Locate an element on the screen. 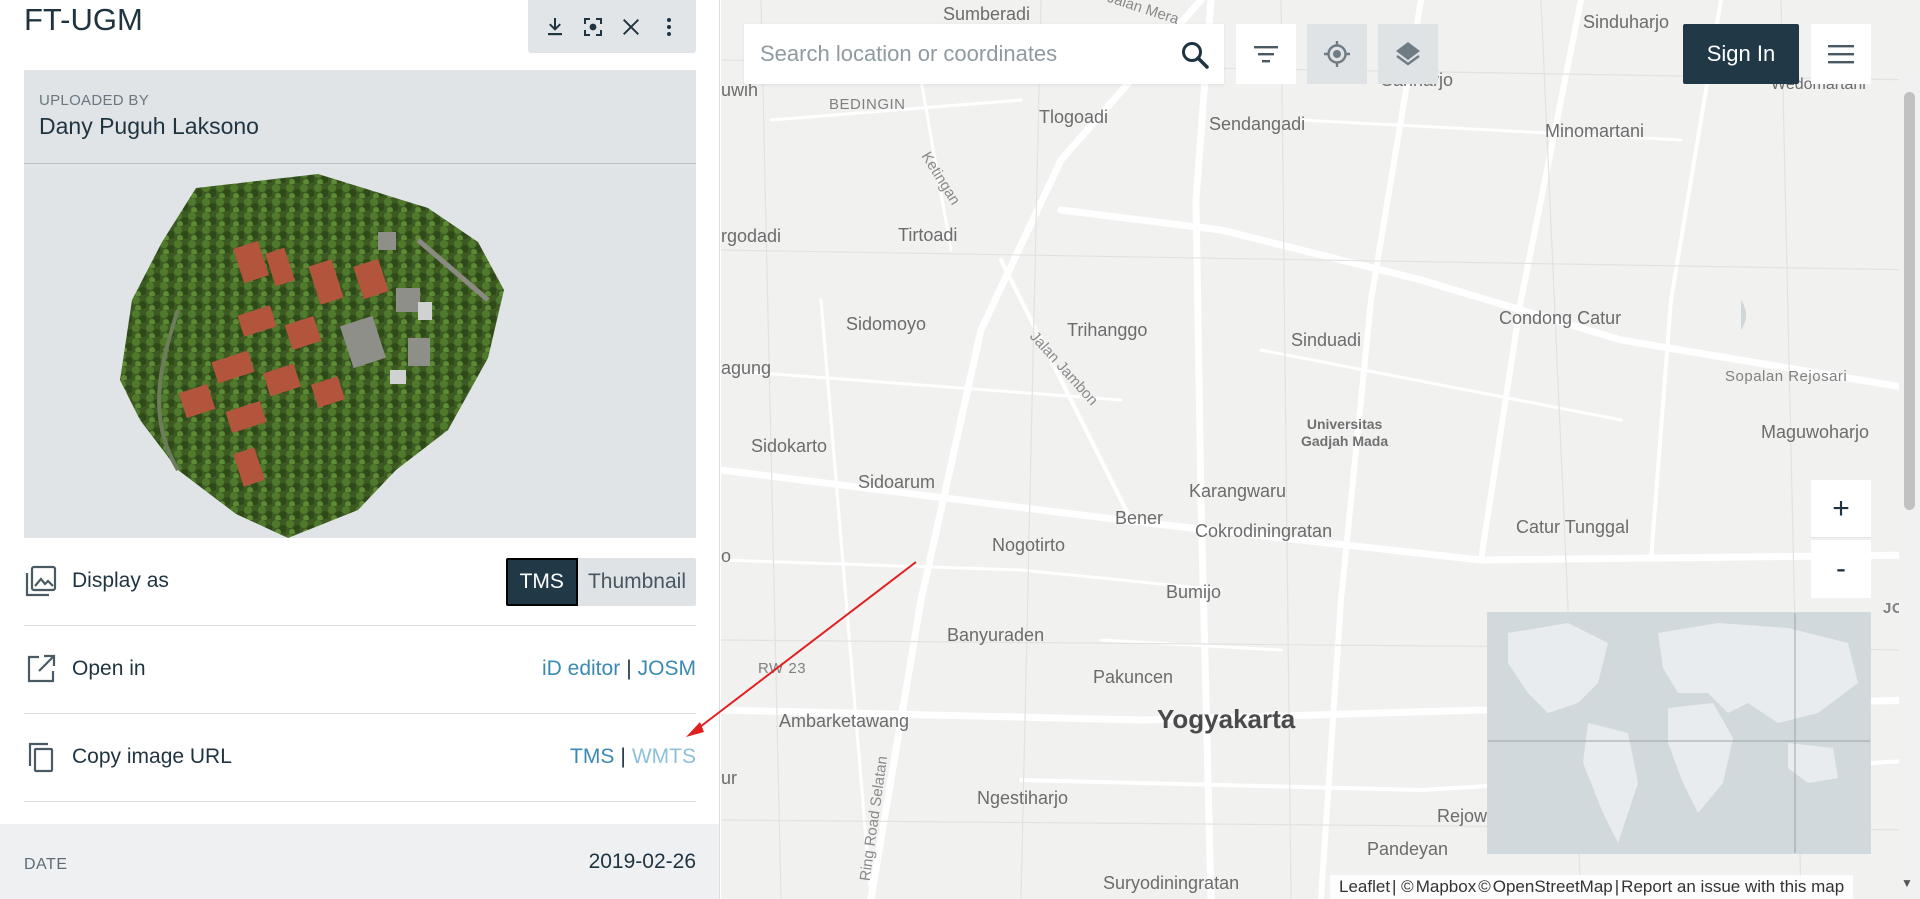  uploader-label: UPLOADED BY is located at coordinates (94, 100).